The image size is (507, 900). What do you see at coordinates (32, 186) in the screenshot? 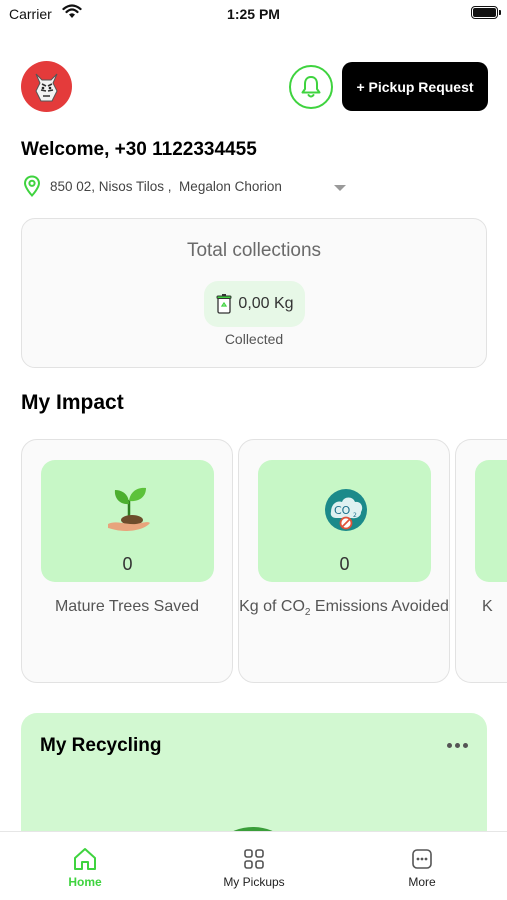
I see `location-pin-icon` at bounding box center [32, 186].